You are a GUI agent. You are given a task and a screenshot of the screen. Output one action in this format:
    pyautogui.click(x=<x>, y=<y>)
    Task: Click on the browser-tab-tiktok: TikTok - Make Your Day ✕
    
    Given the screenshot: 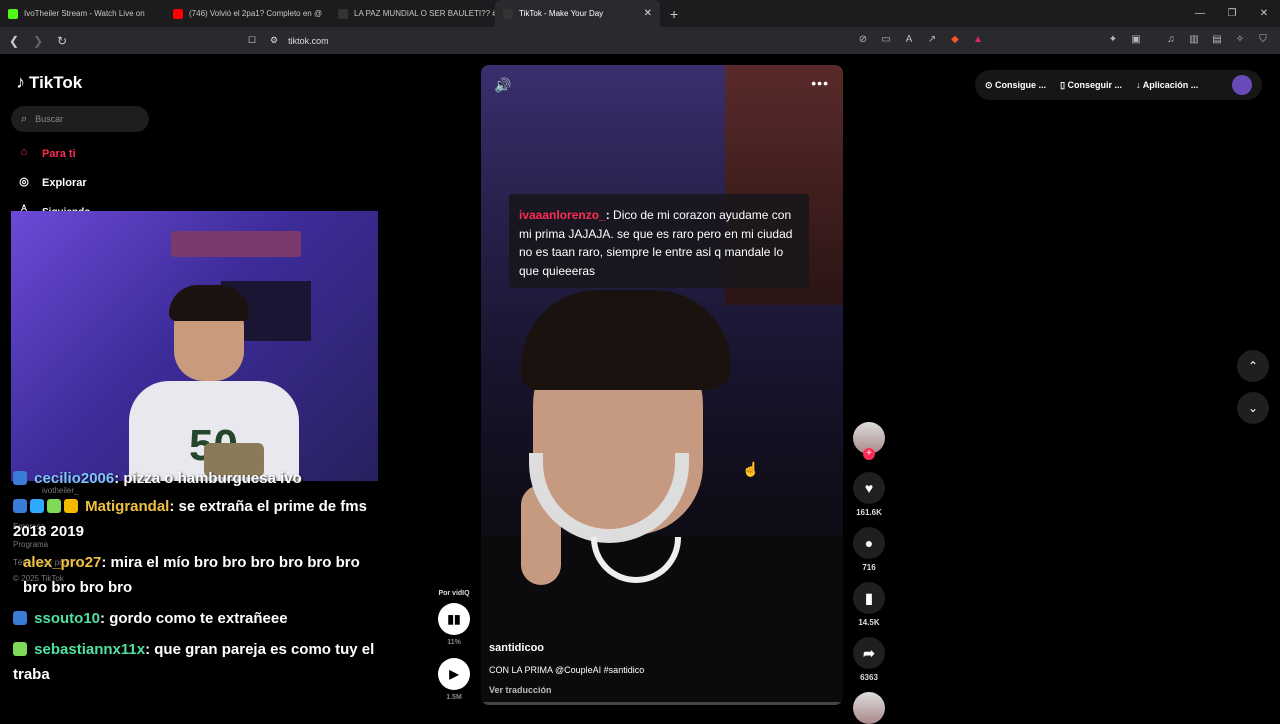 What is the action you would take?
    pyautogui.click(x=577, y=13)
    